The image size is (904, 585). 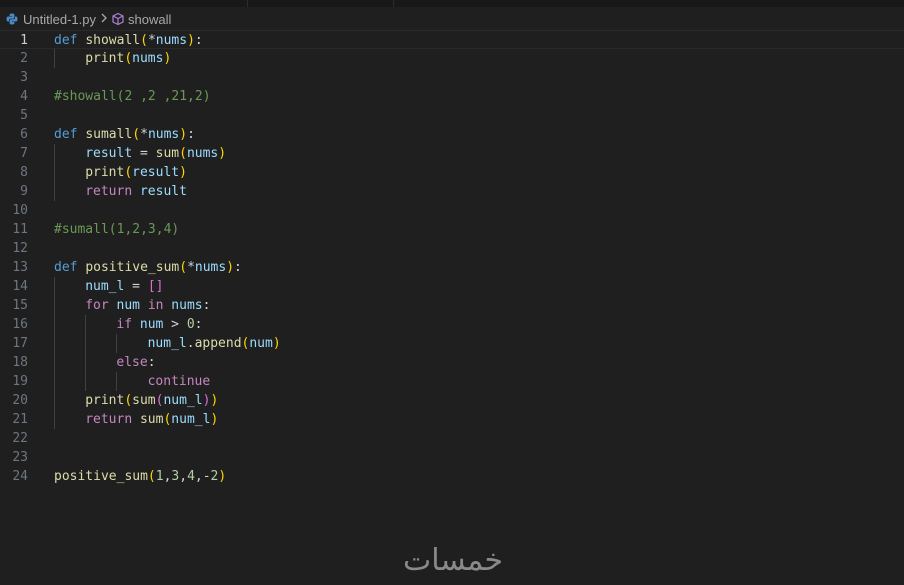 What do you see at coordinates (105, 172) in the screenshot?
I see `code-token: print` at bounding box center [105, 172].